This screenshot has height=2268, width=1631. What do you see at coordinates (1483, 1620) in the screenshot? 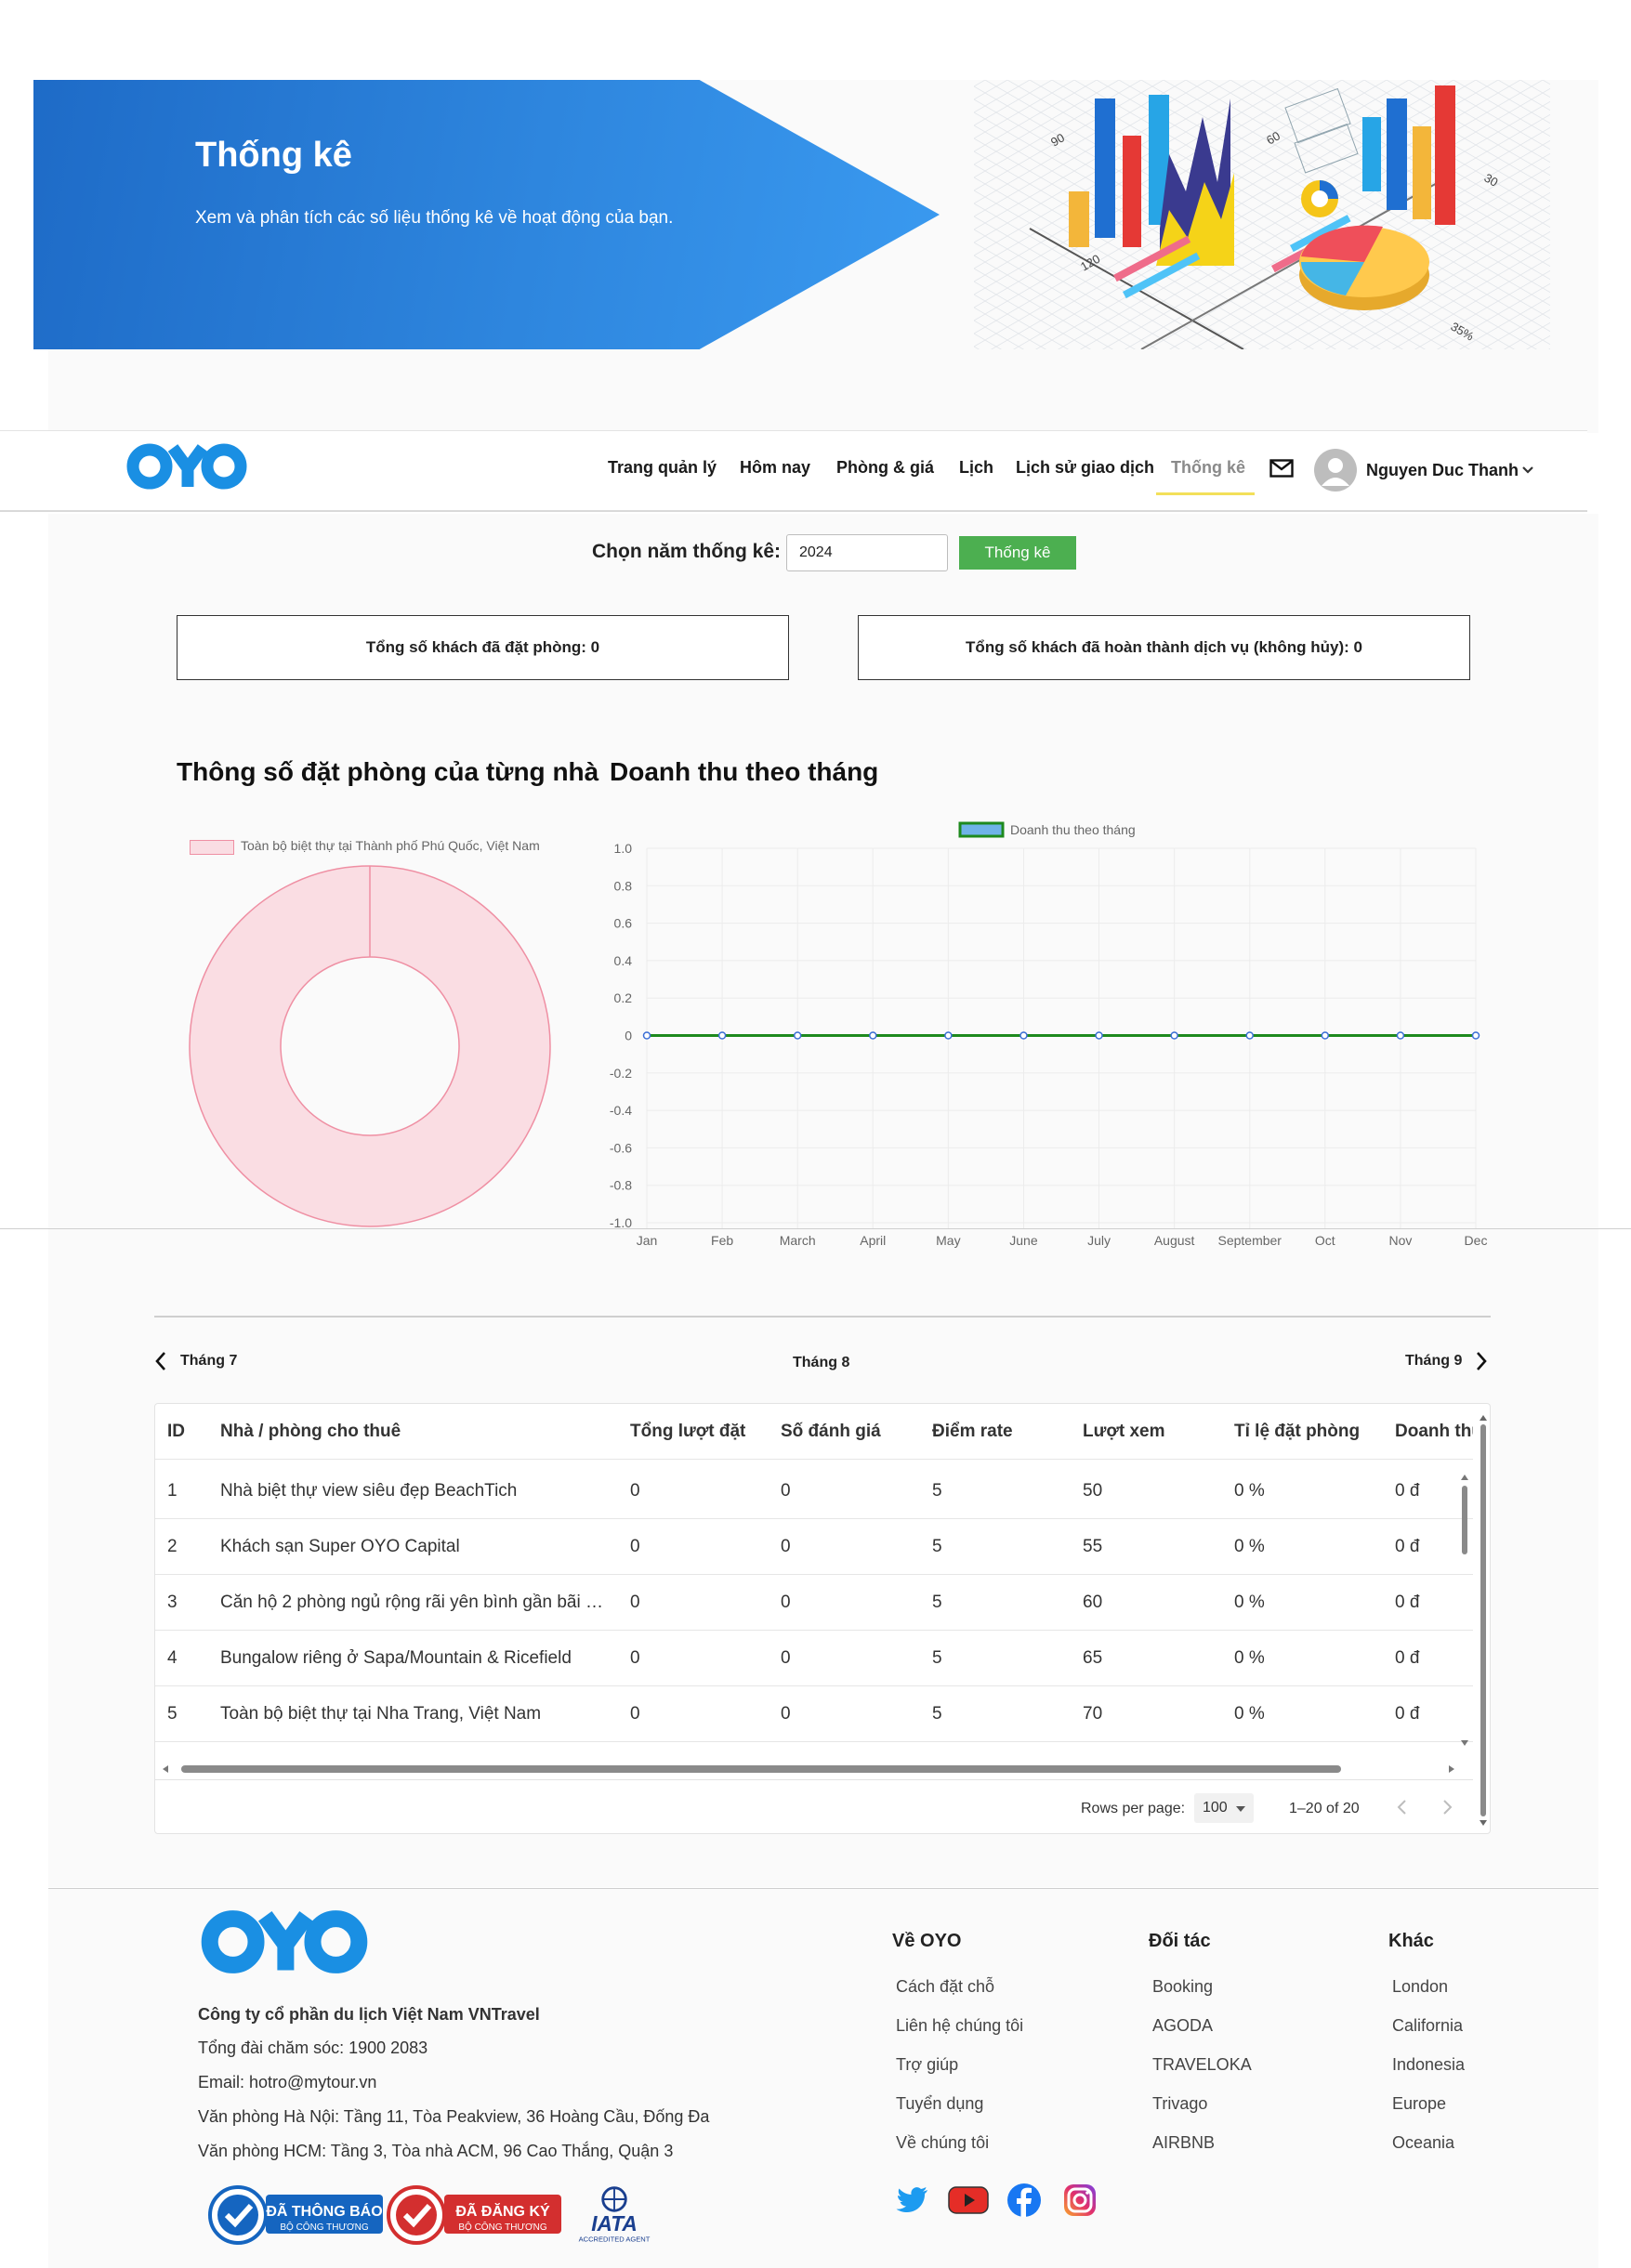
I see `table-vertical-scrollbar` at bounding box center [1483, 1620].